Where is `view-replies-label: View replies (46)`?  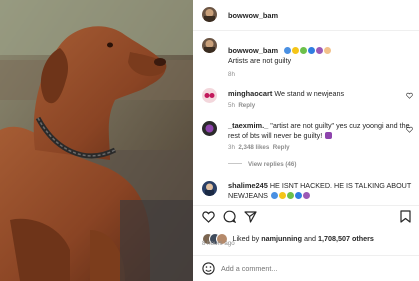 view-replies-label: View replies (46) is located at coordinates (272, 164).